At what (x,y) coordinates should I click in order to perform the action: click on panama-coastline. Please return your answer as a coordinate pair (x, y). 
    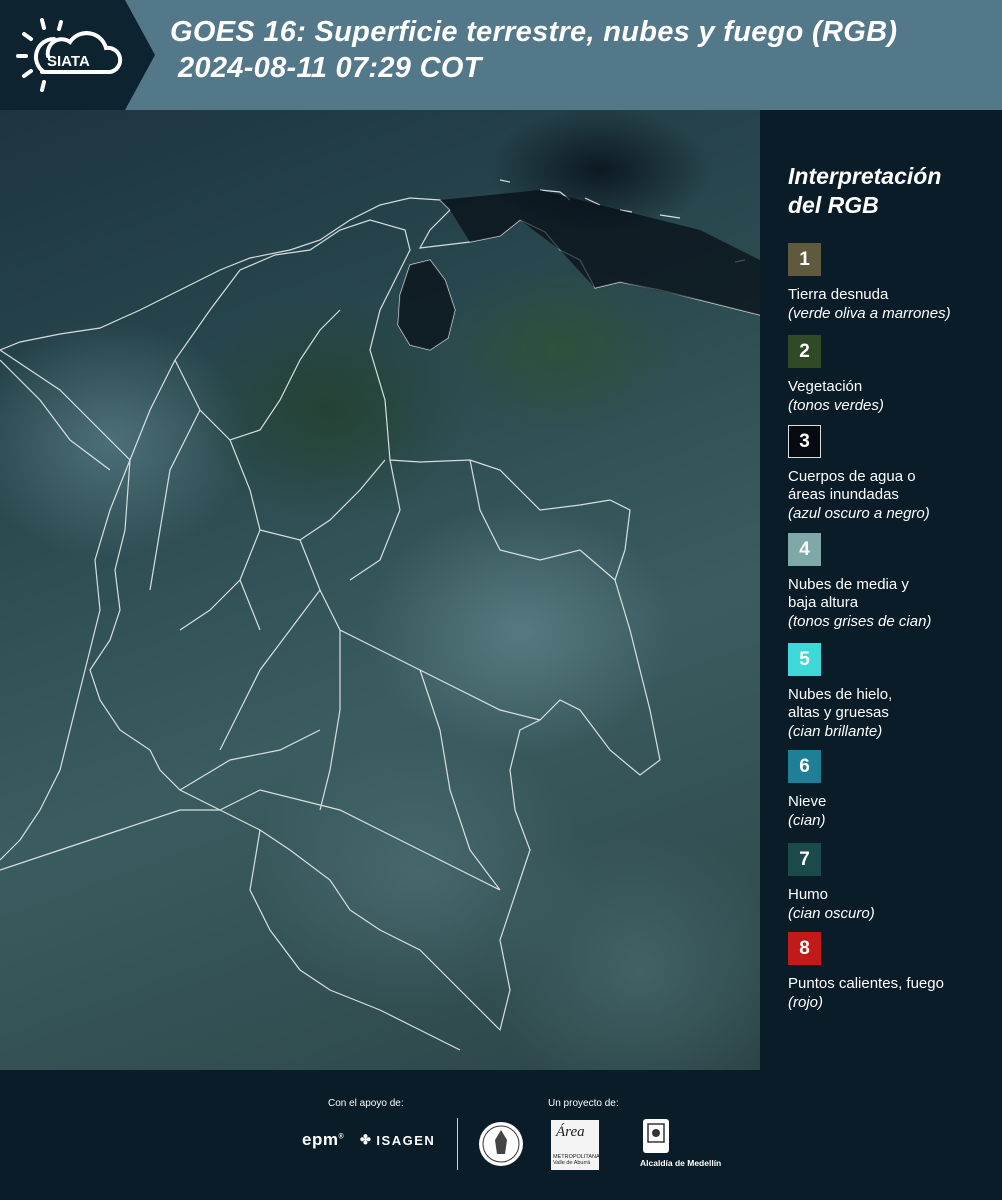
    Looking at the image, I should click on (65, 410).